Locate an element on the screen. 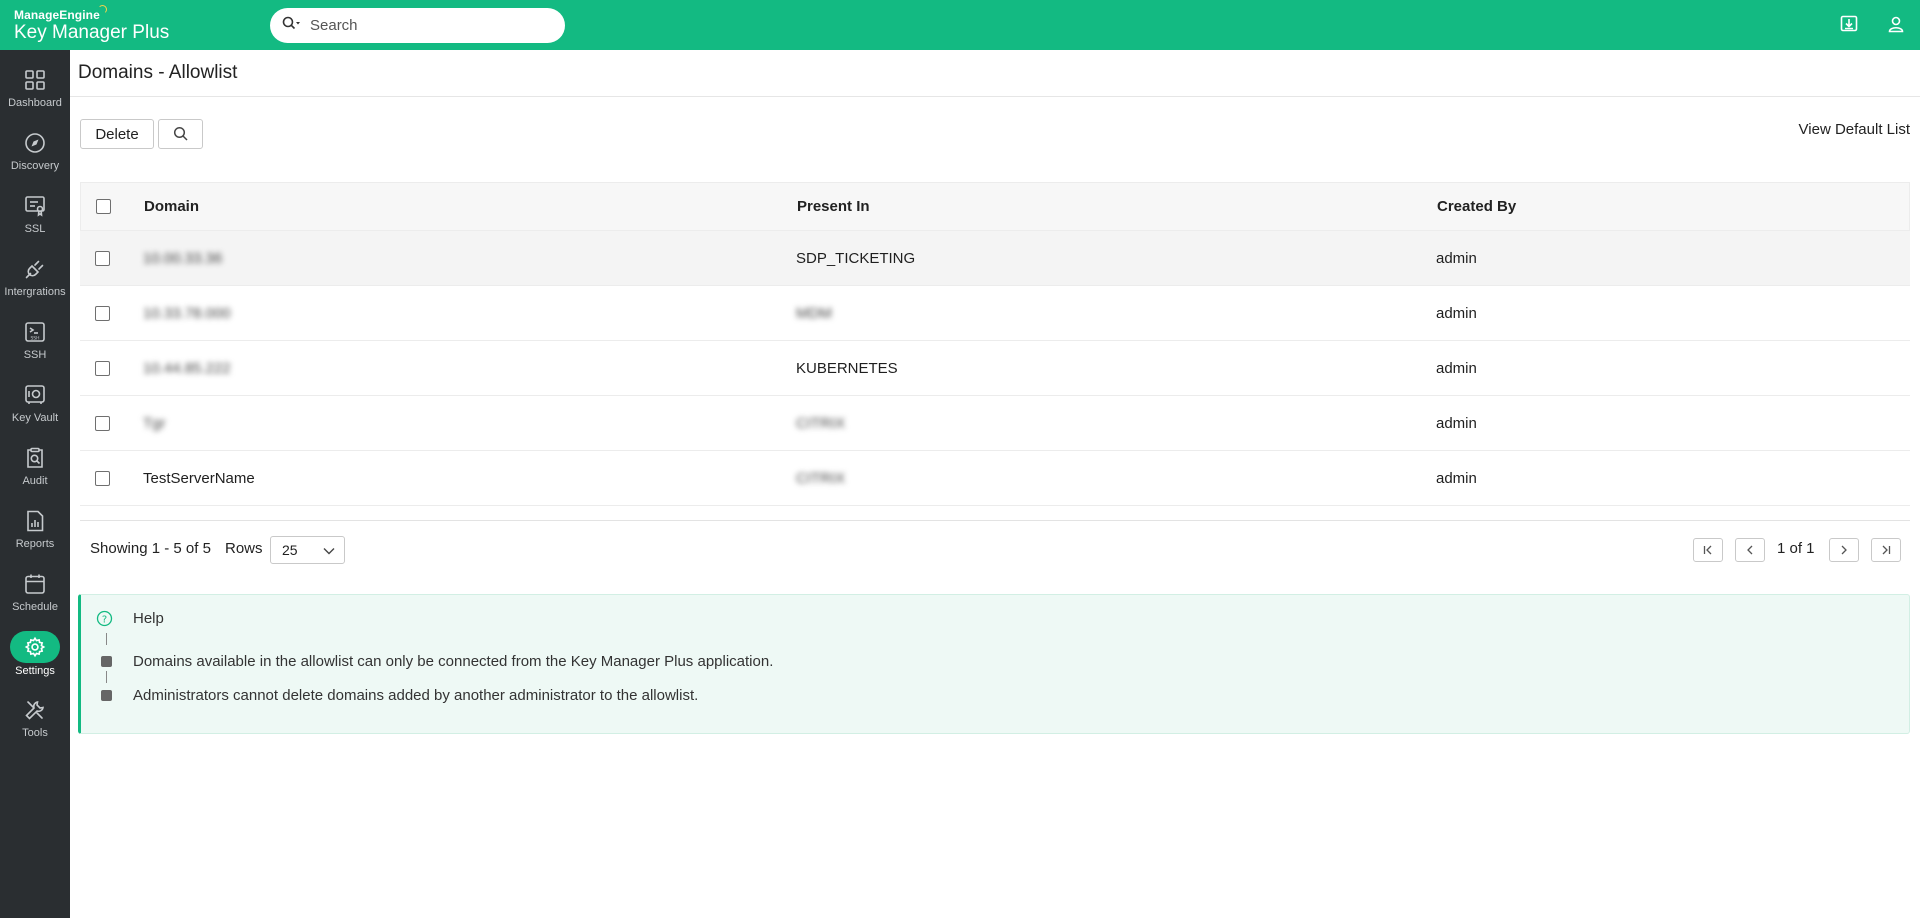 The width and height of the screenshot is (1920, 918). gear-icon is located at coordinates (35, 647).